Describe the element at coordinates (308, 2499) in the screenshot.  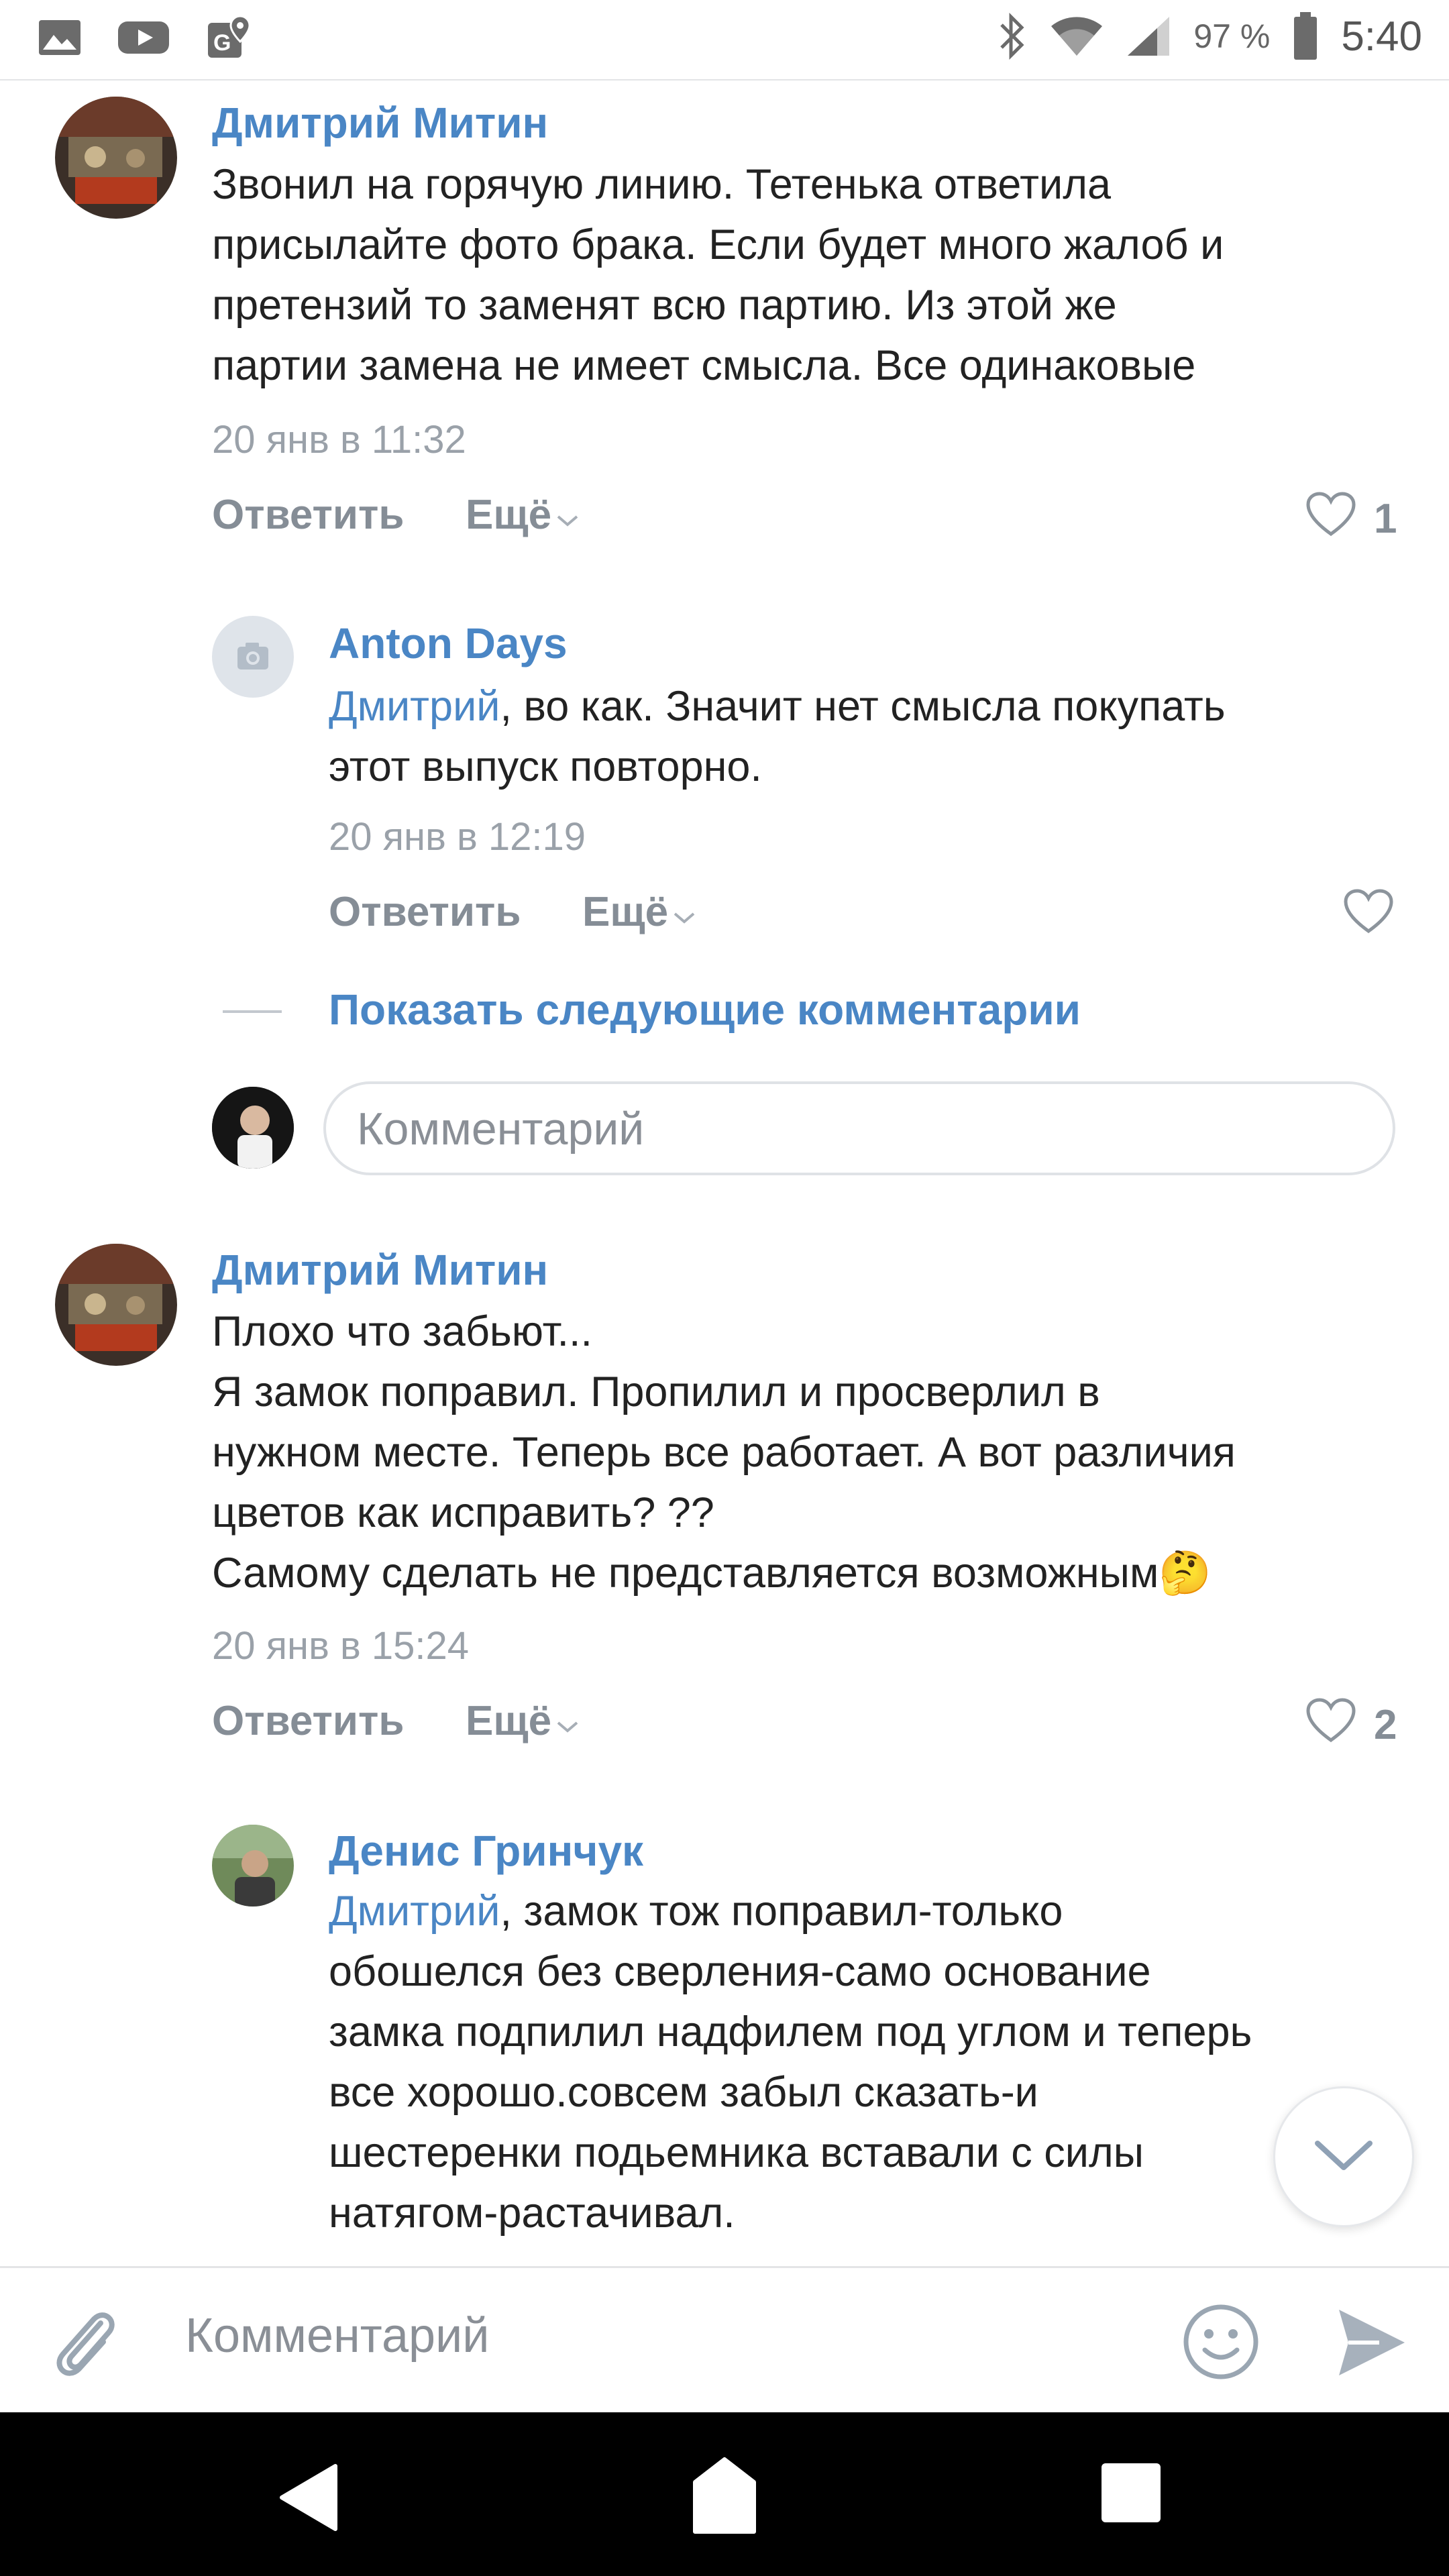
I see `back-icon` at that location.